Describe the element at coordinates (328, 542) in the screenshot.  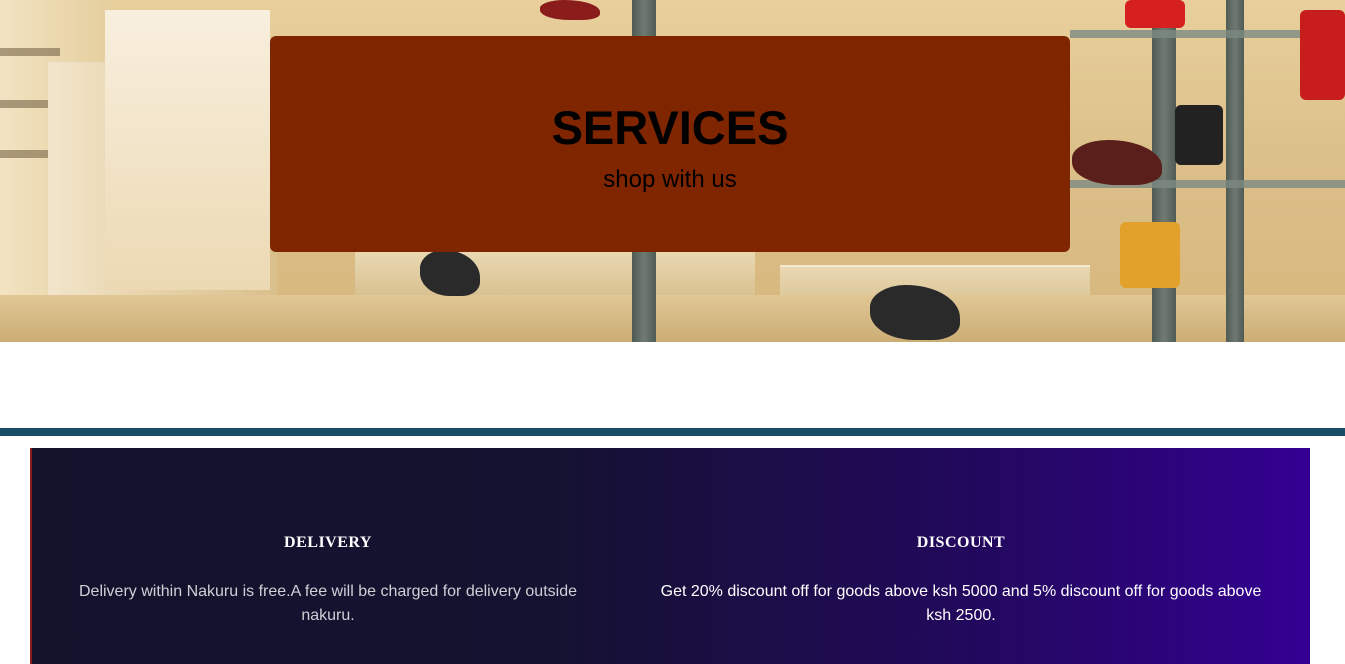
I see `service-heading: DELIVERY` at that location.